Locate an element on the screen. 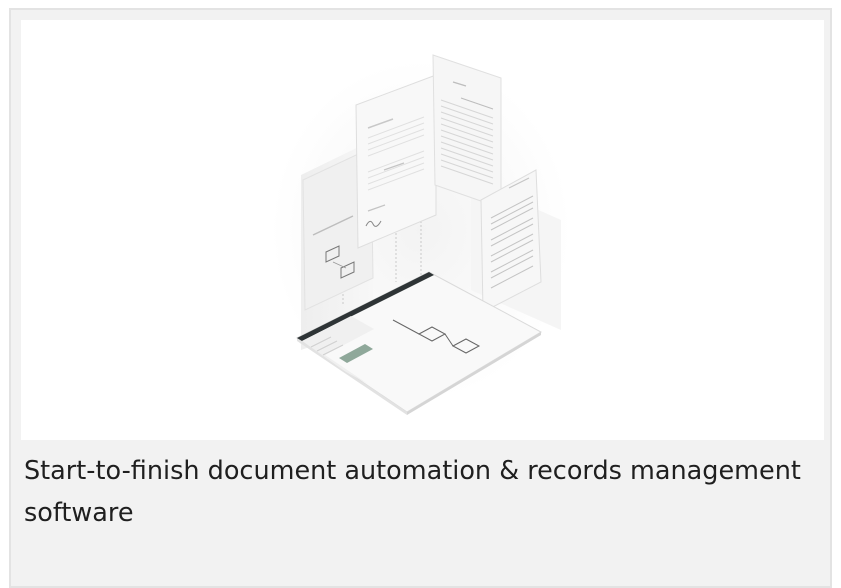  letter-document is located at coordinates (396, 161).